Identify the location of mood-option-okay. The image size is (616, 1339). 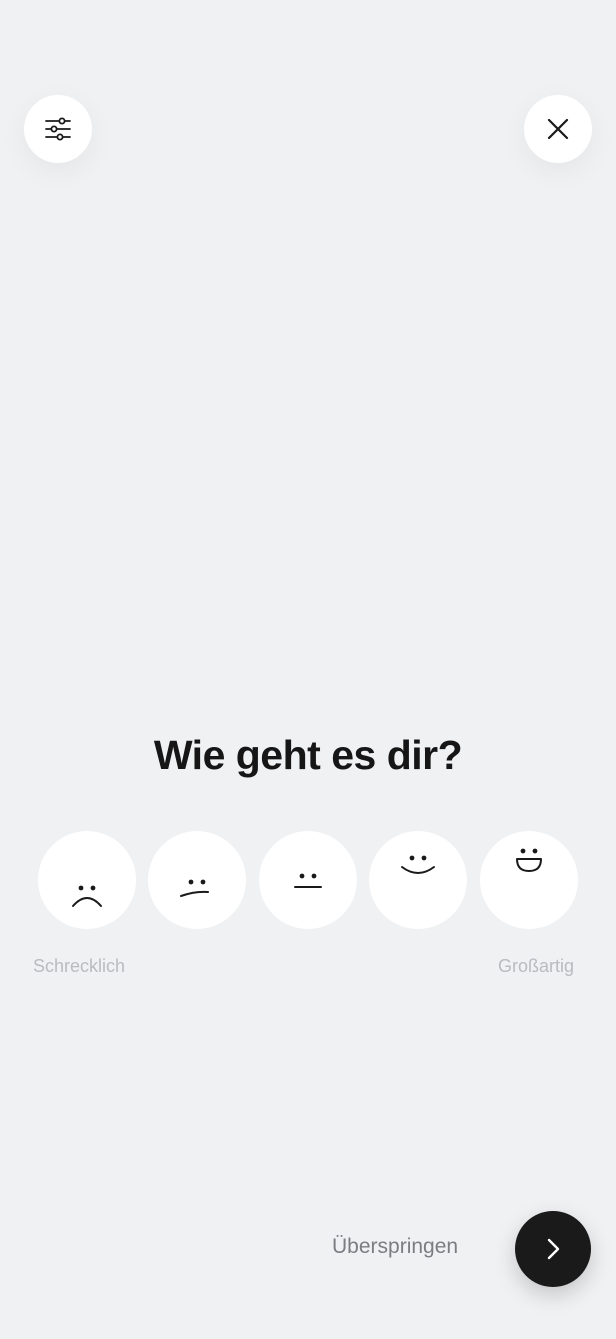
(308, 880).